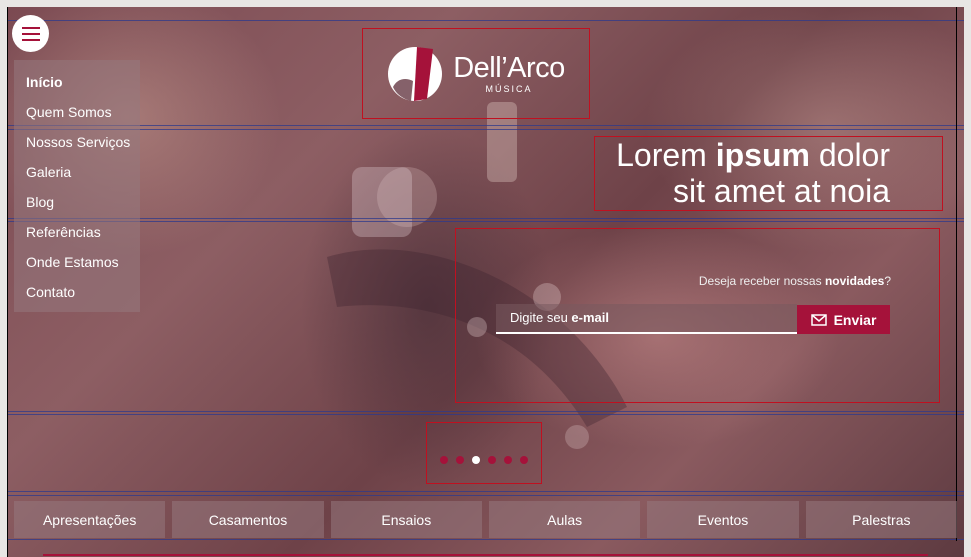  Describe the element at coordinates (77, 202) in the screenshot. I see `nav-item-blog: Blog` at that location.